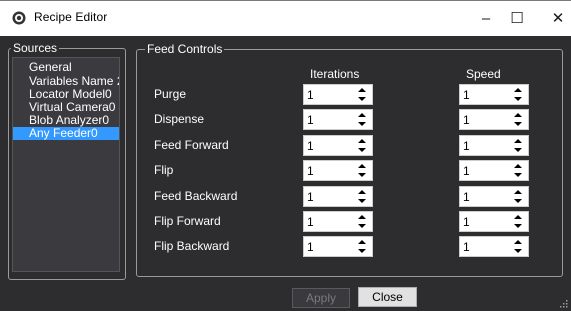 The height and width of the screenshot is (311, 571). I want to click on sources-item-blob-analyzer: Blob Analyzer0, so click(66, 120).